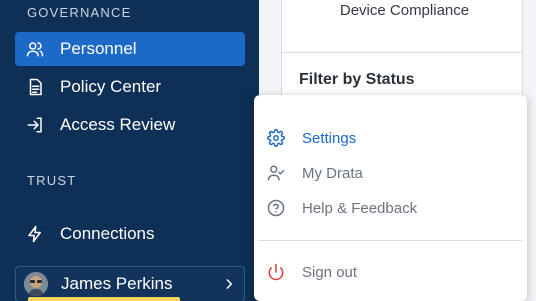  Describe the element at coordinates (404, 10) in the screenshot. I see `device-compliance-label: Device Compliance` at that location.